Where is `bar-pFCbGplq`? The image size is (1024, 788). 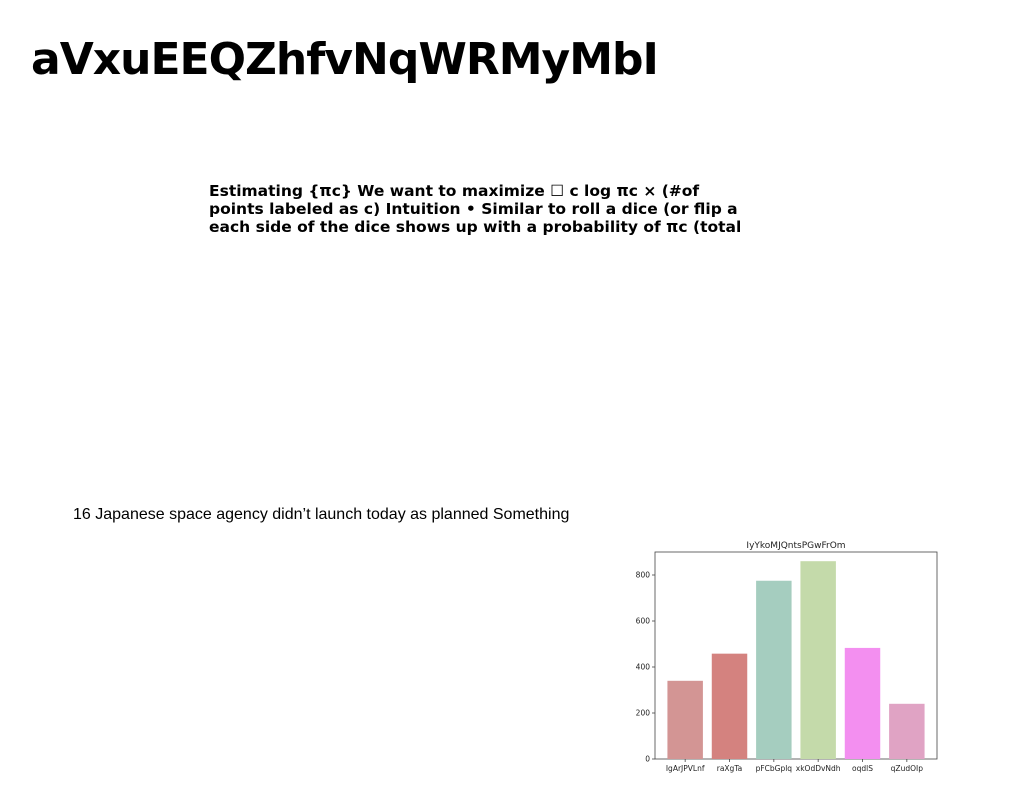 bar-pFCbGplq is located at coordinates (774, 669).